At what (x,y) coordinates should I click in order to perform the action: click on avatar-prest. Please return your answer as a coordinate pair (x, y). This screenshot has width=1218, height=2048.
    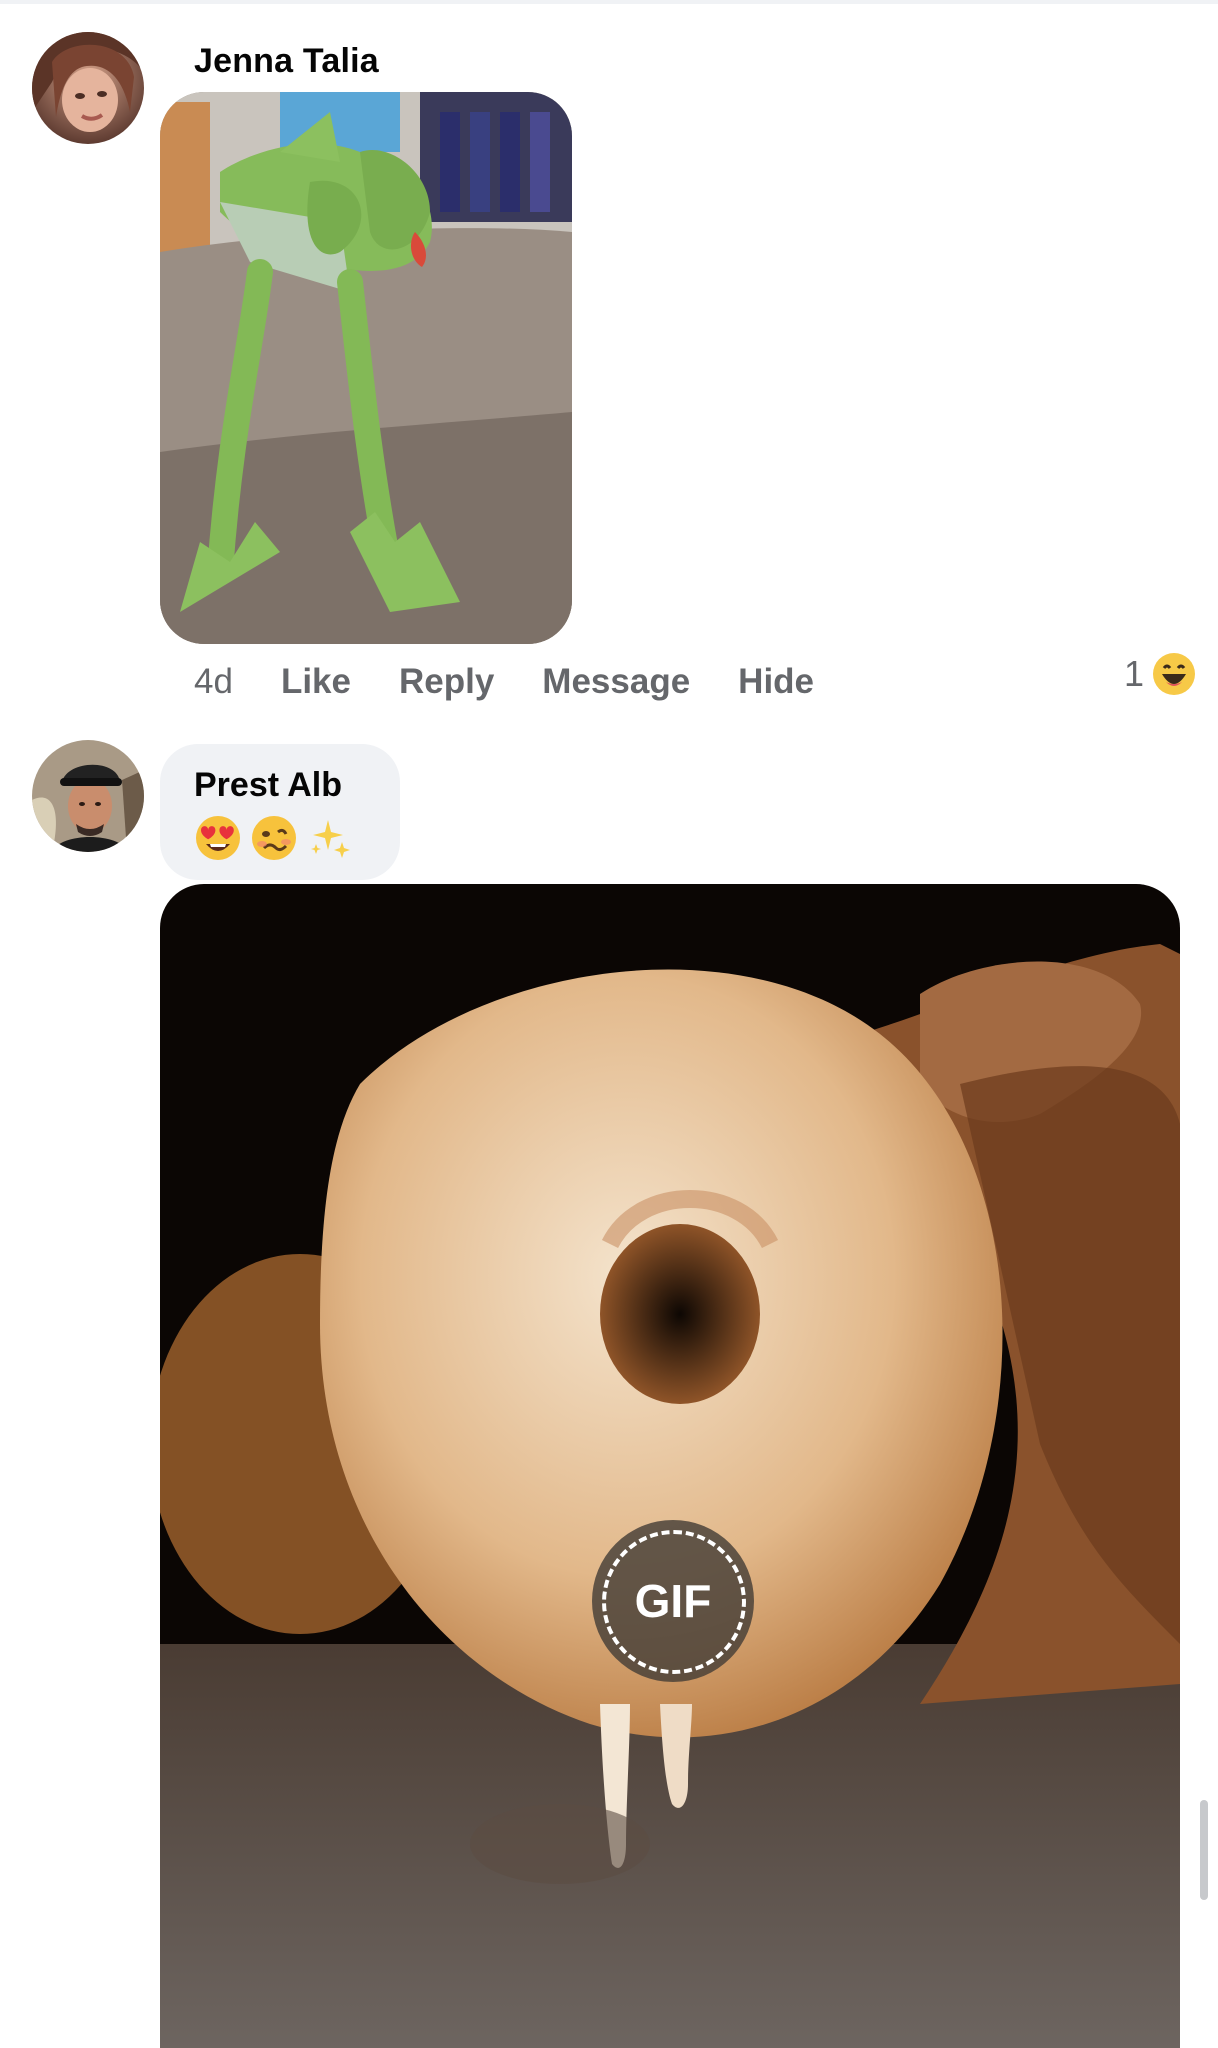
    Looking at the image, I should click on (88, 796).